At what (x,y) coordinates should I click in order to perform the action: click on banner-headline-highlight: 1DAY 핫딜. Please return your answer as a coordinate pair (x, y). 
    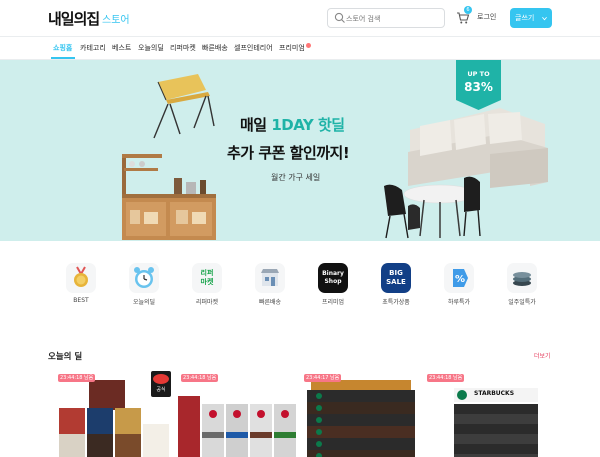
    Looking at the image, I should click on (308, 125).